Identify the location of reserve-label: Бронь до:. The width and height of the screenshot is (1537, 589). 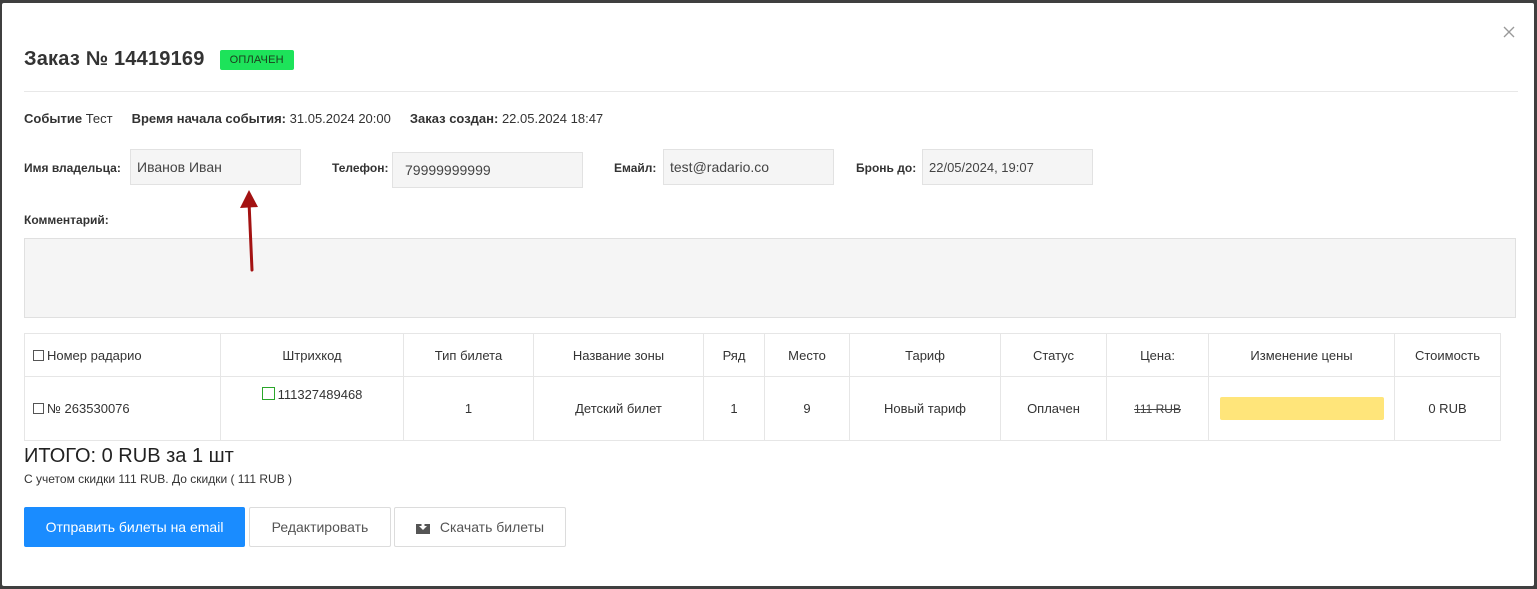
(886, 168).